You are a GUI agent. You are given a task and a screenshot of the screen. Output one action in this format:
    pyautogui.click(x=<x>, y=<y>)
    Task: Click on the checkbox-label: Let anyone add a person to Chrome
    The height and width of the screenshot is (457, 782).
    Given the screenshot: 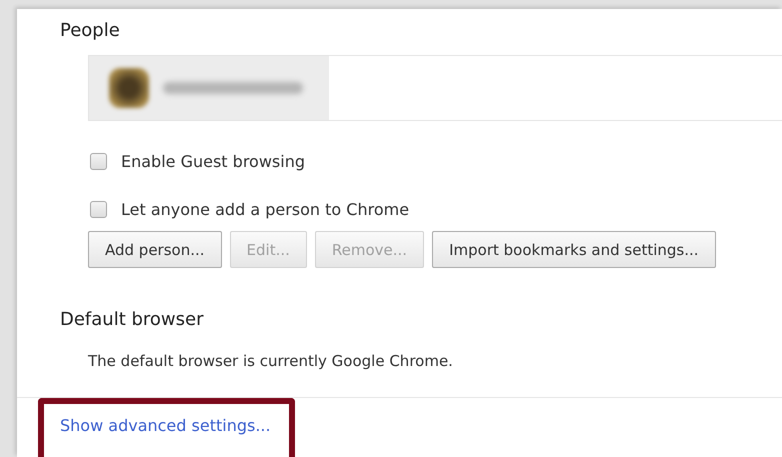 What is the action you would take?
    pyautogui.click(x=265, y=209)
    